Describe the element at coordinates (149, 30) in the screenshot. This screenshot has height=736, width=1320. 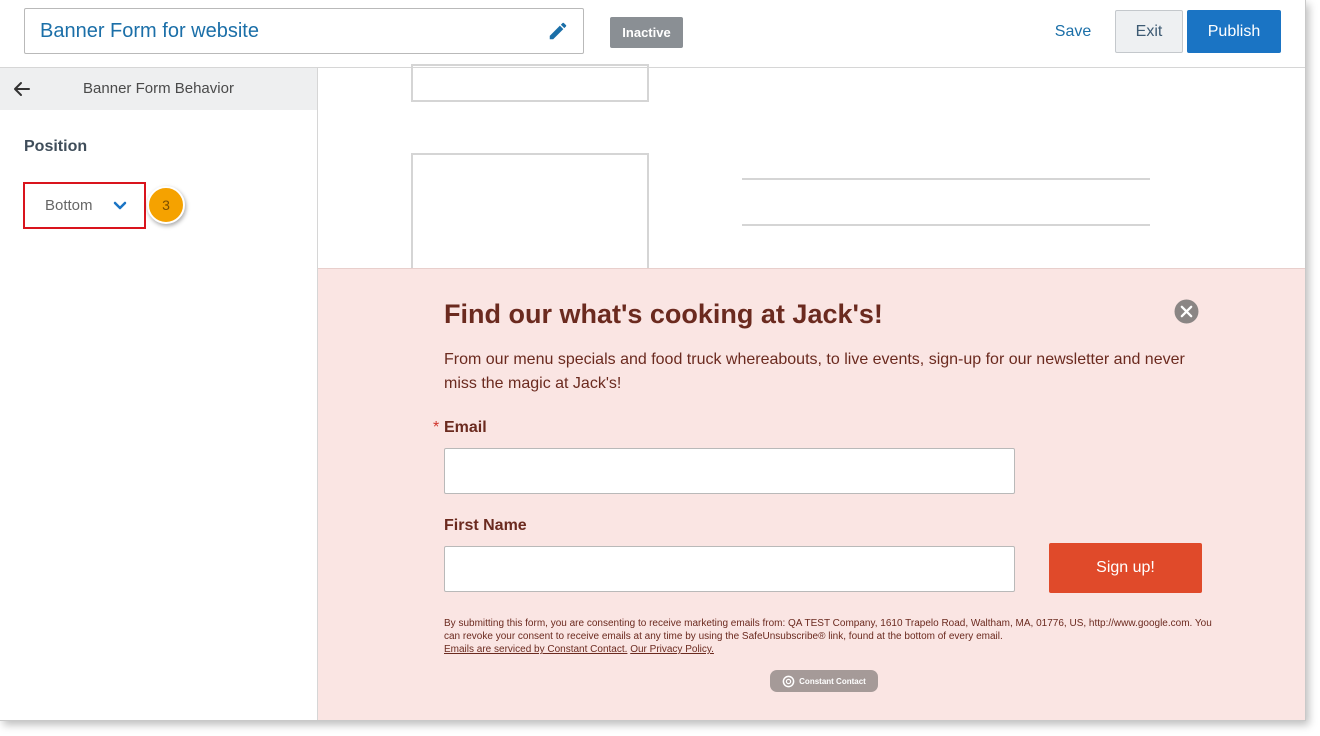
I see `form-title-text: Banner Form for website` at that location.